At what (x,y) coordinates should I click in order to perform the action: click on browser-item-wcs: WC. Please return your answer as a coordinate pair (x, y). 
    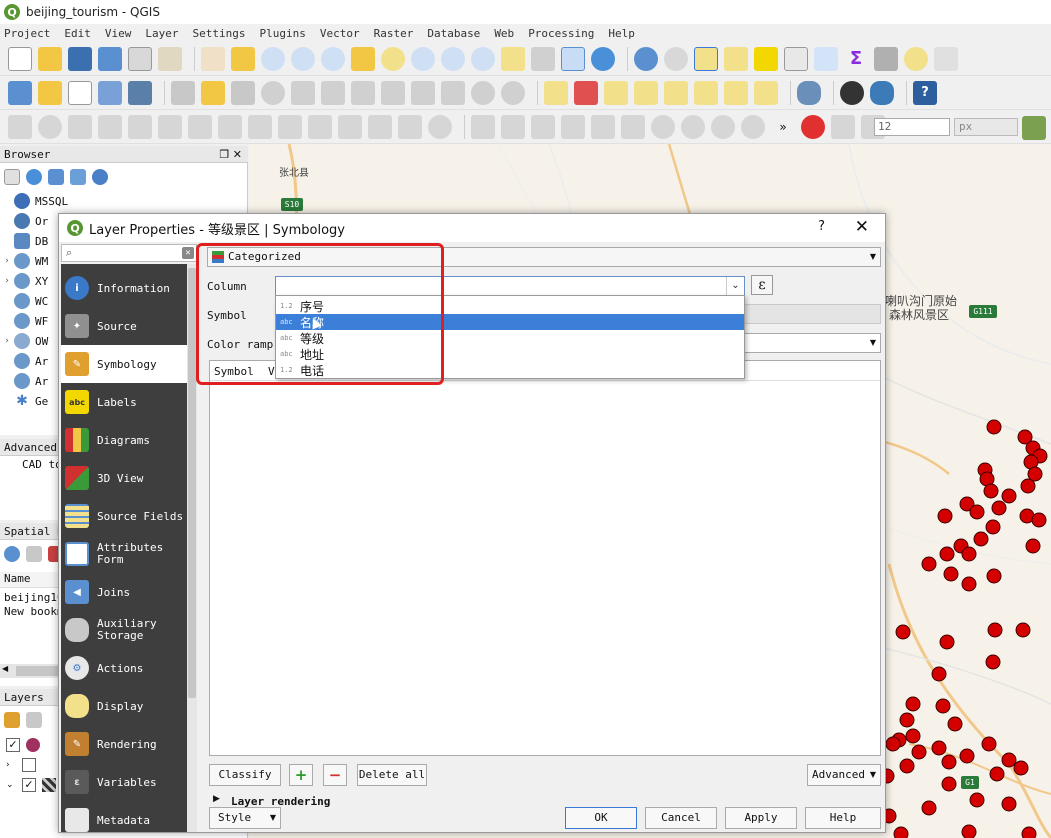
    Looking at the image, I should click on (24, 301).